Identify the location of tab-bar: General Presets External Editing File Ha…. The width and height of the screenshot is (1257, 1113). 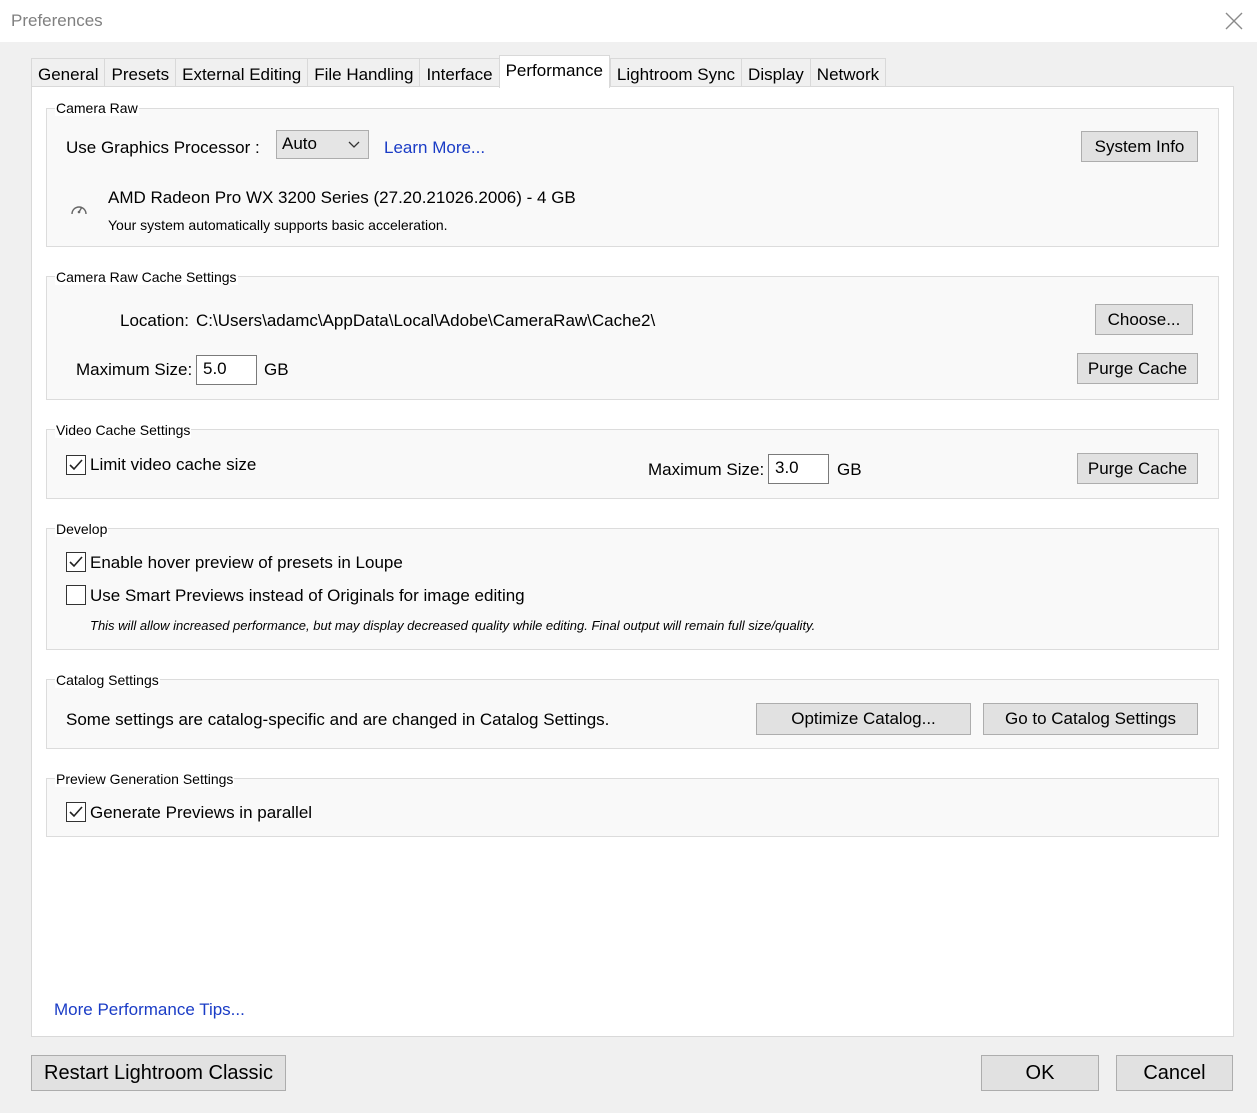
(459, 71).